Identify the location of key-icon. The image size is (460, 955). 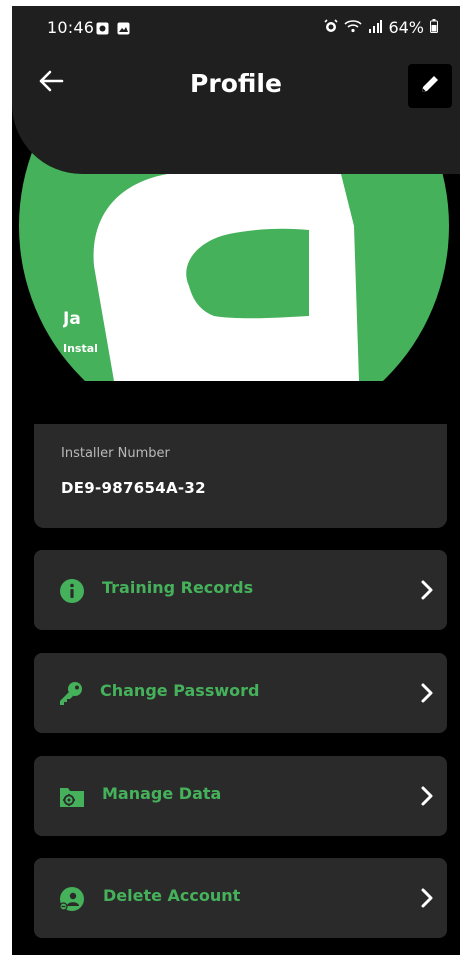
(71, 694).